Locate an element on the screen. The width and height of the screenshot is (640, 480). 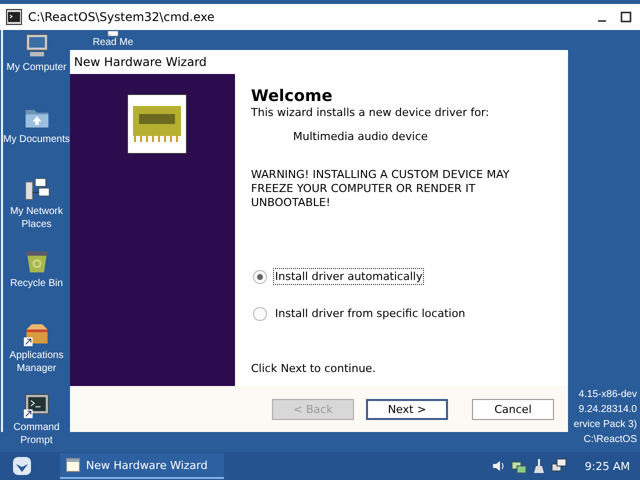
wizard-title: New Hardware Wizard is located at coordinates (140, 62).